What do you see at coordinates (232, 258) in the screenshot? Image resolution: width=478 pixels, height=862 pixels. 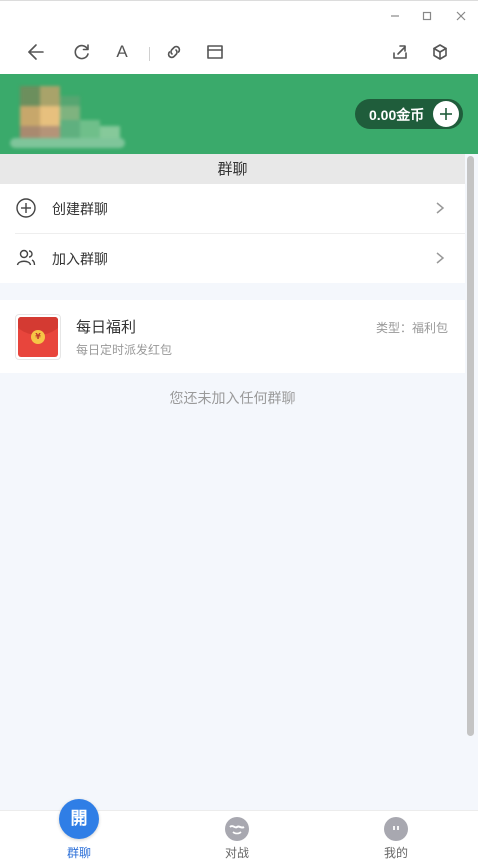 I see `join-group-item: 加入群聊` at bounding box center [232, 258].